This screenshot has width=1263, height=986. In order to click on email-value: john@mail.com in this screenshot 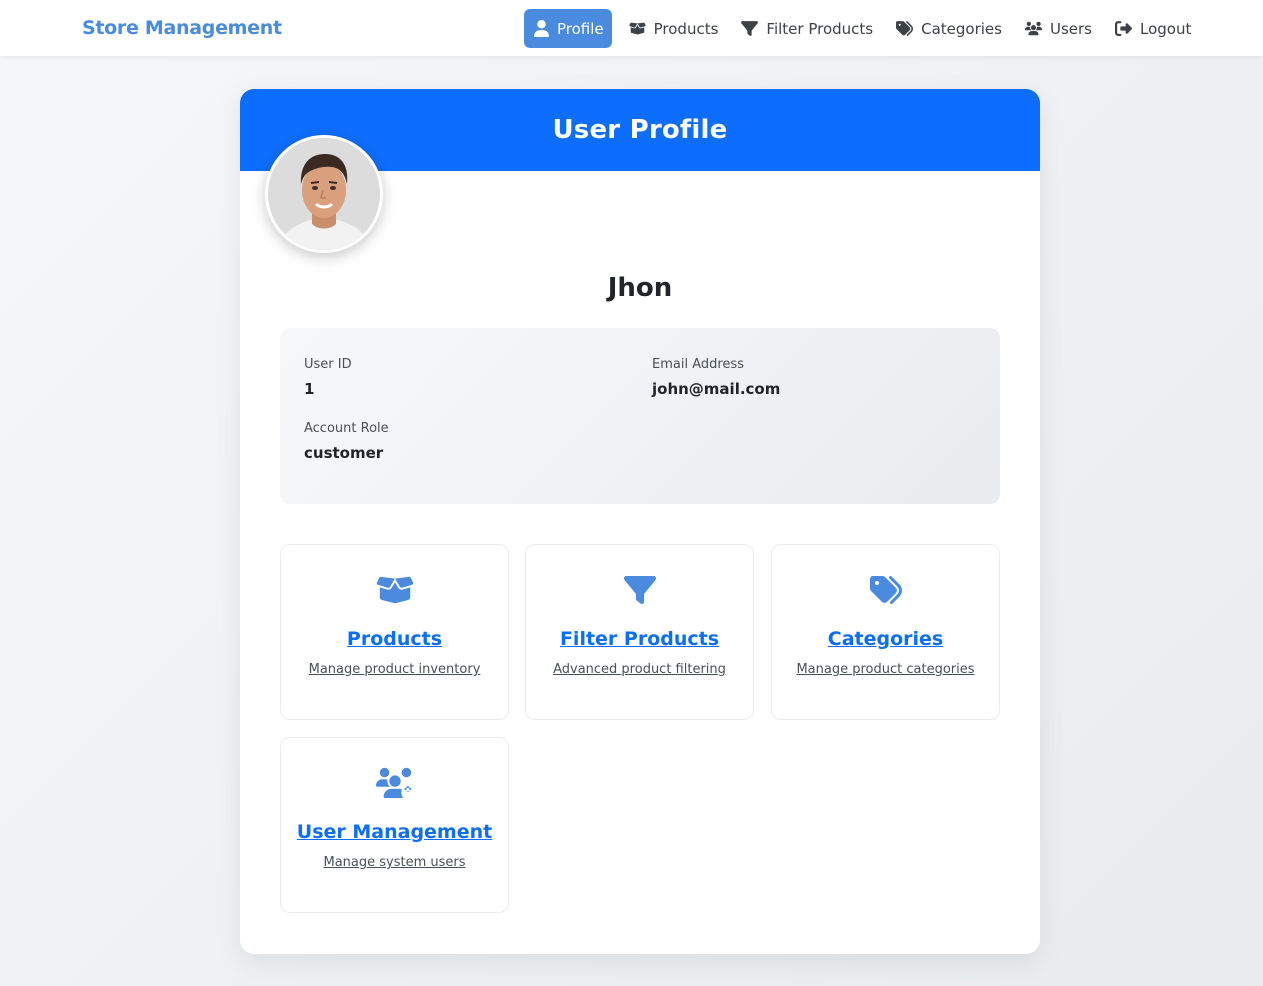, I will do `click(716, 389)`.